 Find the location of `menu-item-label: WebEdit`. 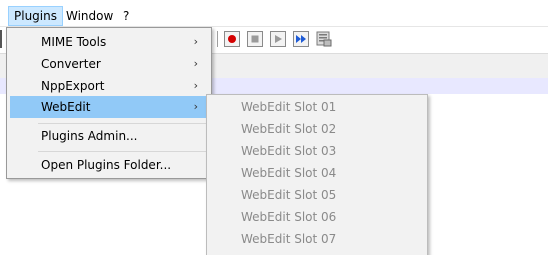

menu-item-label: WebEdit is located at coordinates (66, 107).